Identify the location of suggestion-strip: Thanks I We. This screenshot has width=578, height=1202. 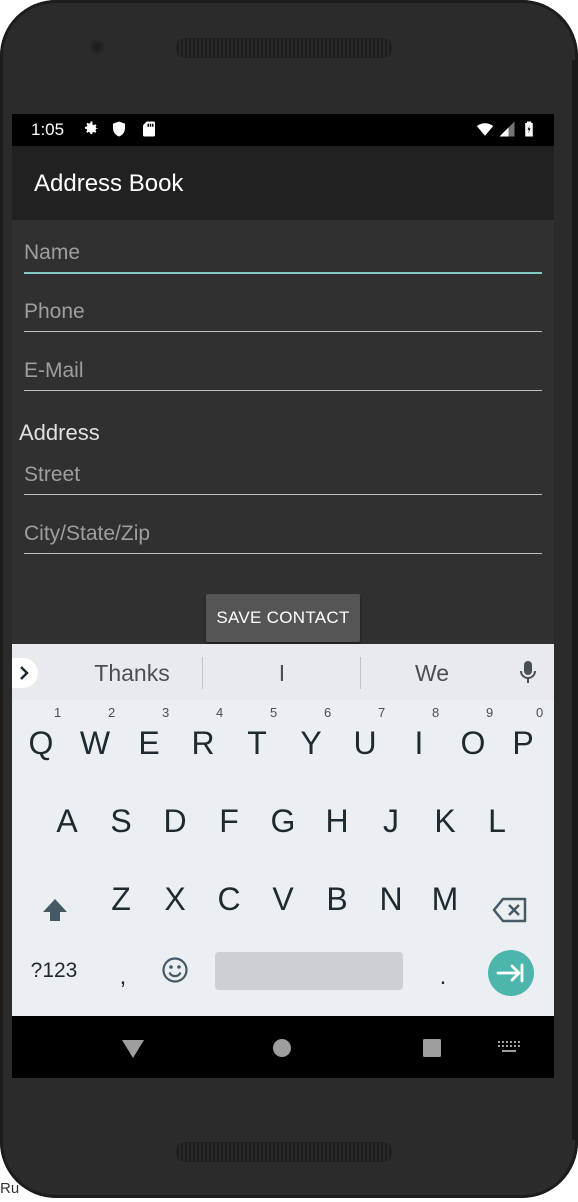
(283, 672).